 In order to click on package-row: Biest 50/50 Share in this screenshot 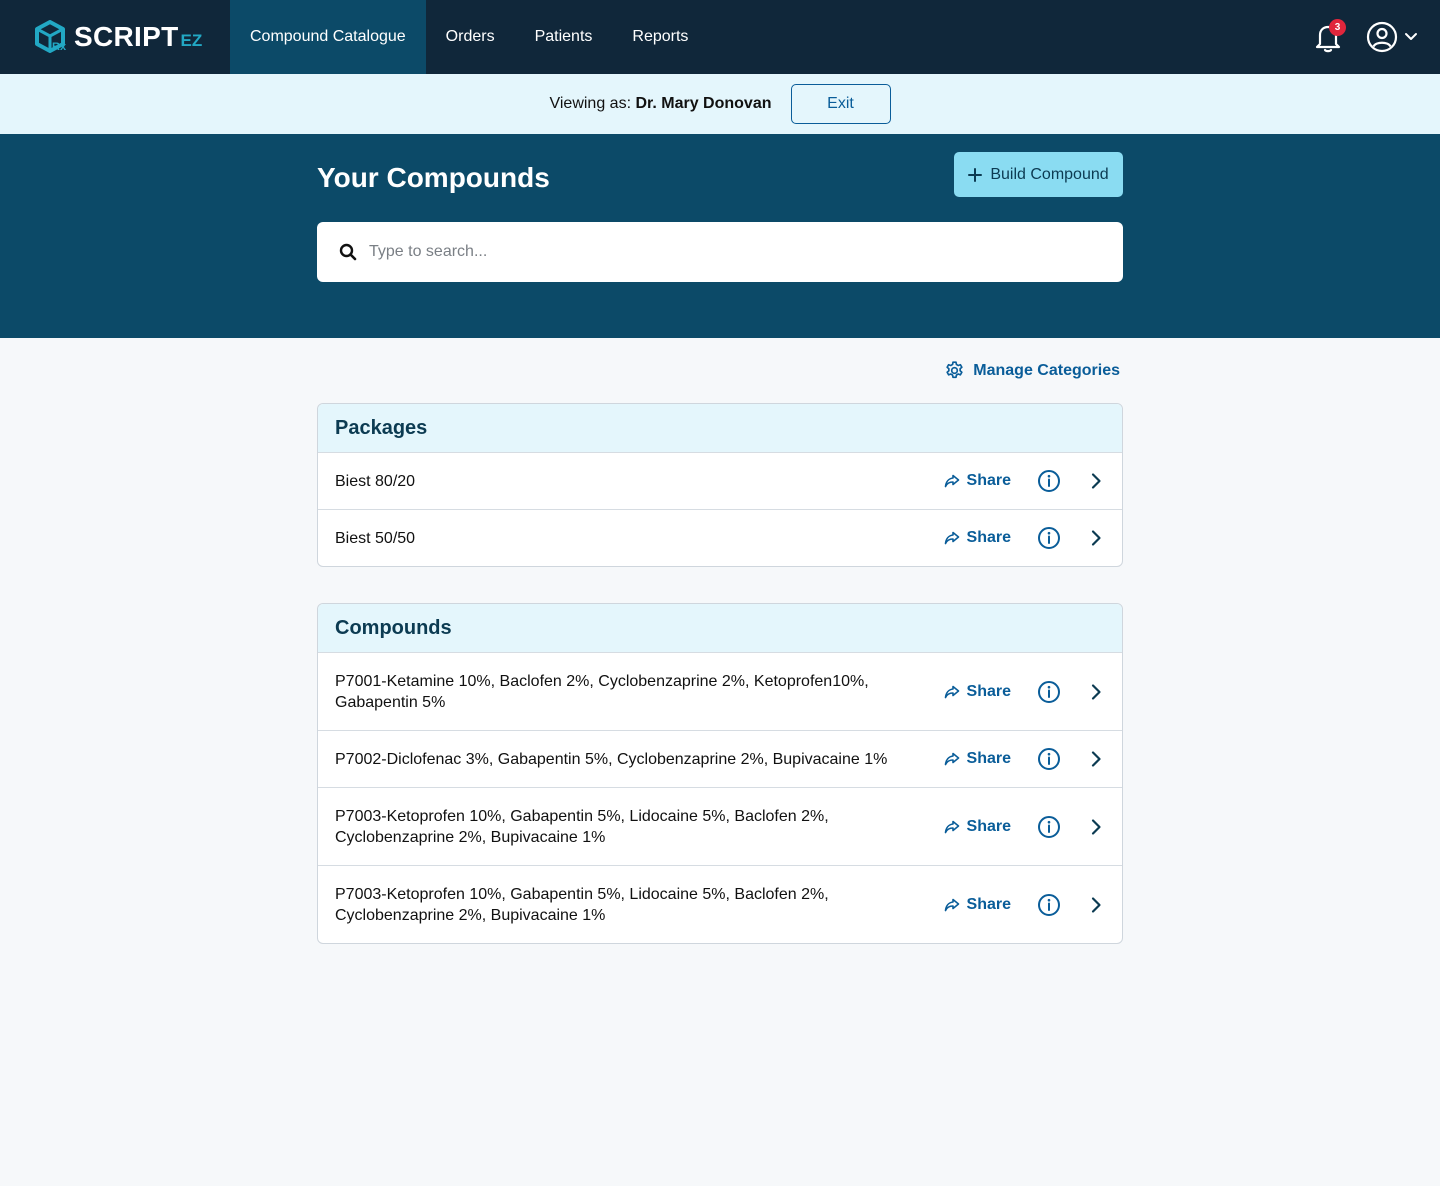, I will do `click(720, 537)`.